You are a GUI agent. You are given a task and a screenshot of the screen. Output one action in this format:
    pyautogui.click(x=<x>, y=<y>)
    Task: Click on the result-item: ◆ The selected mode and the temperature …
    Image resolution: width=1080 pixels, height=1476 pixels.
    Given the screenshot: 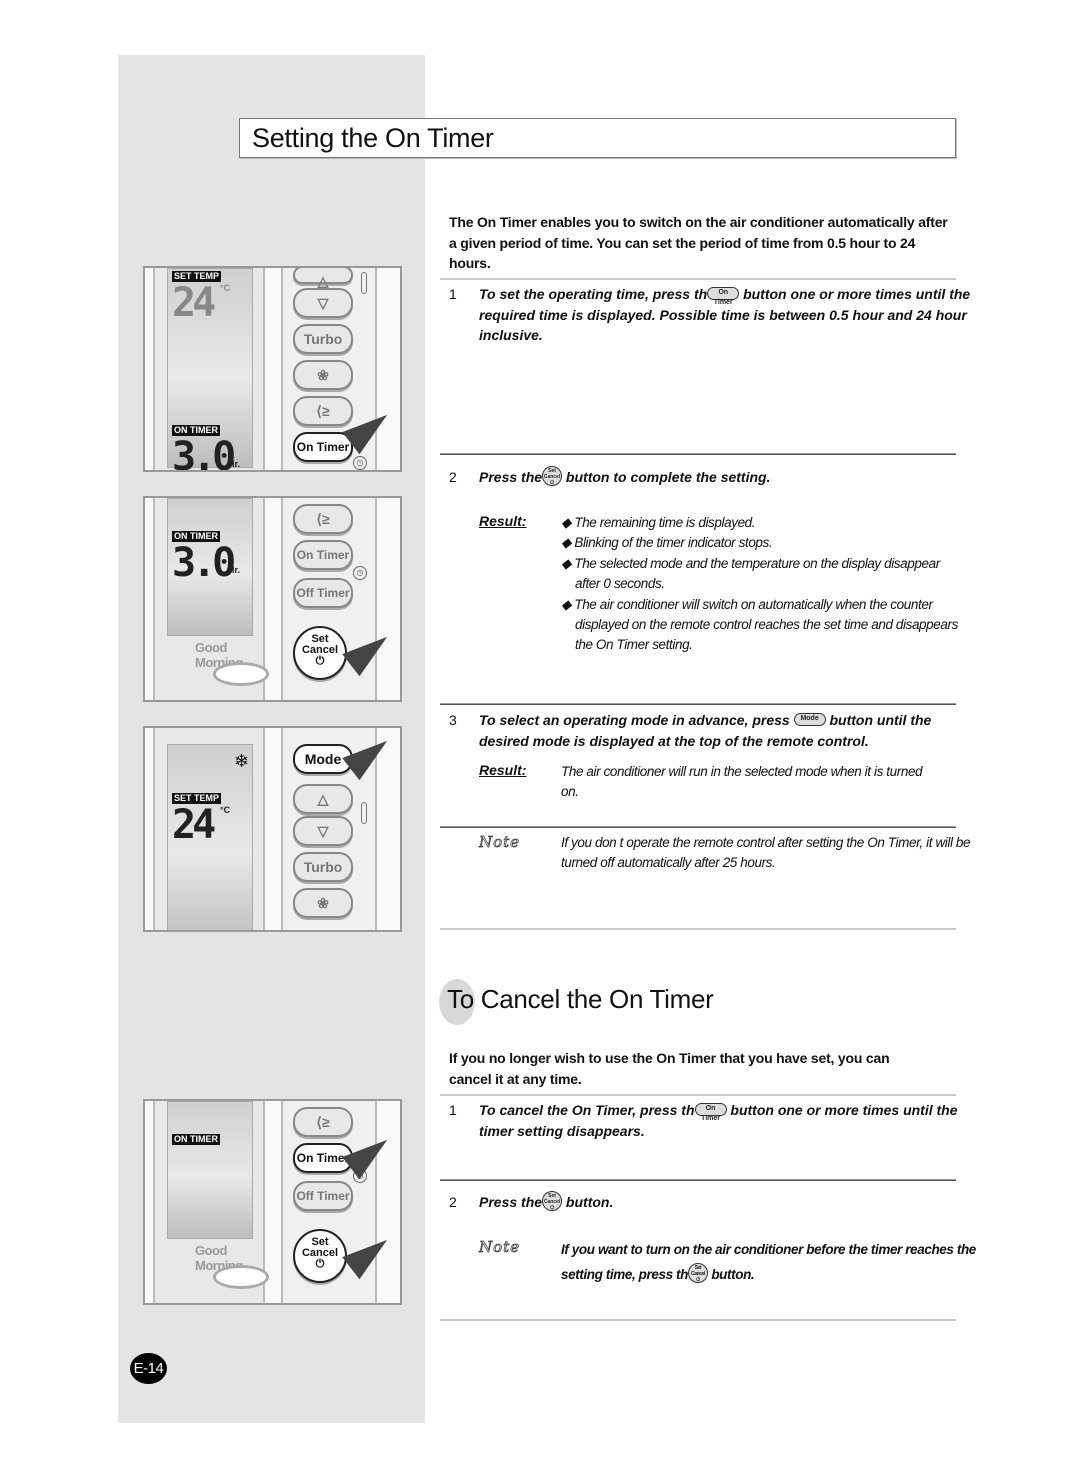 What is the action you would take?
    pyautogui.click(x=750, y=573)
    